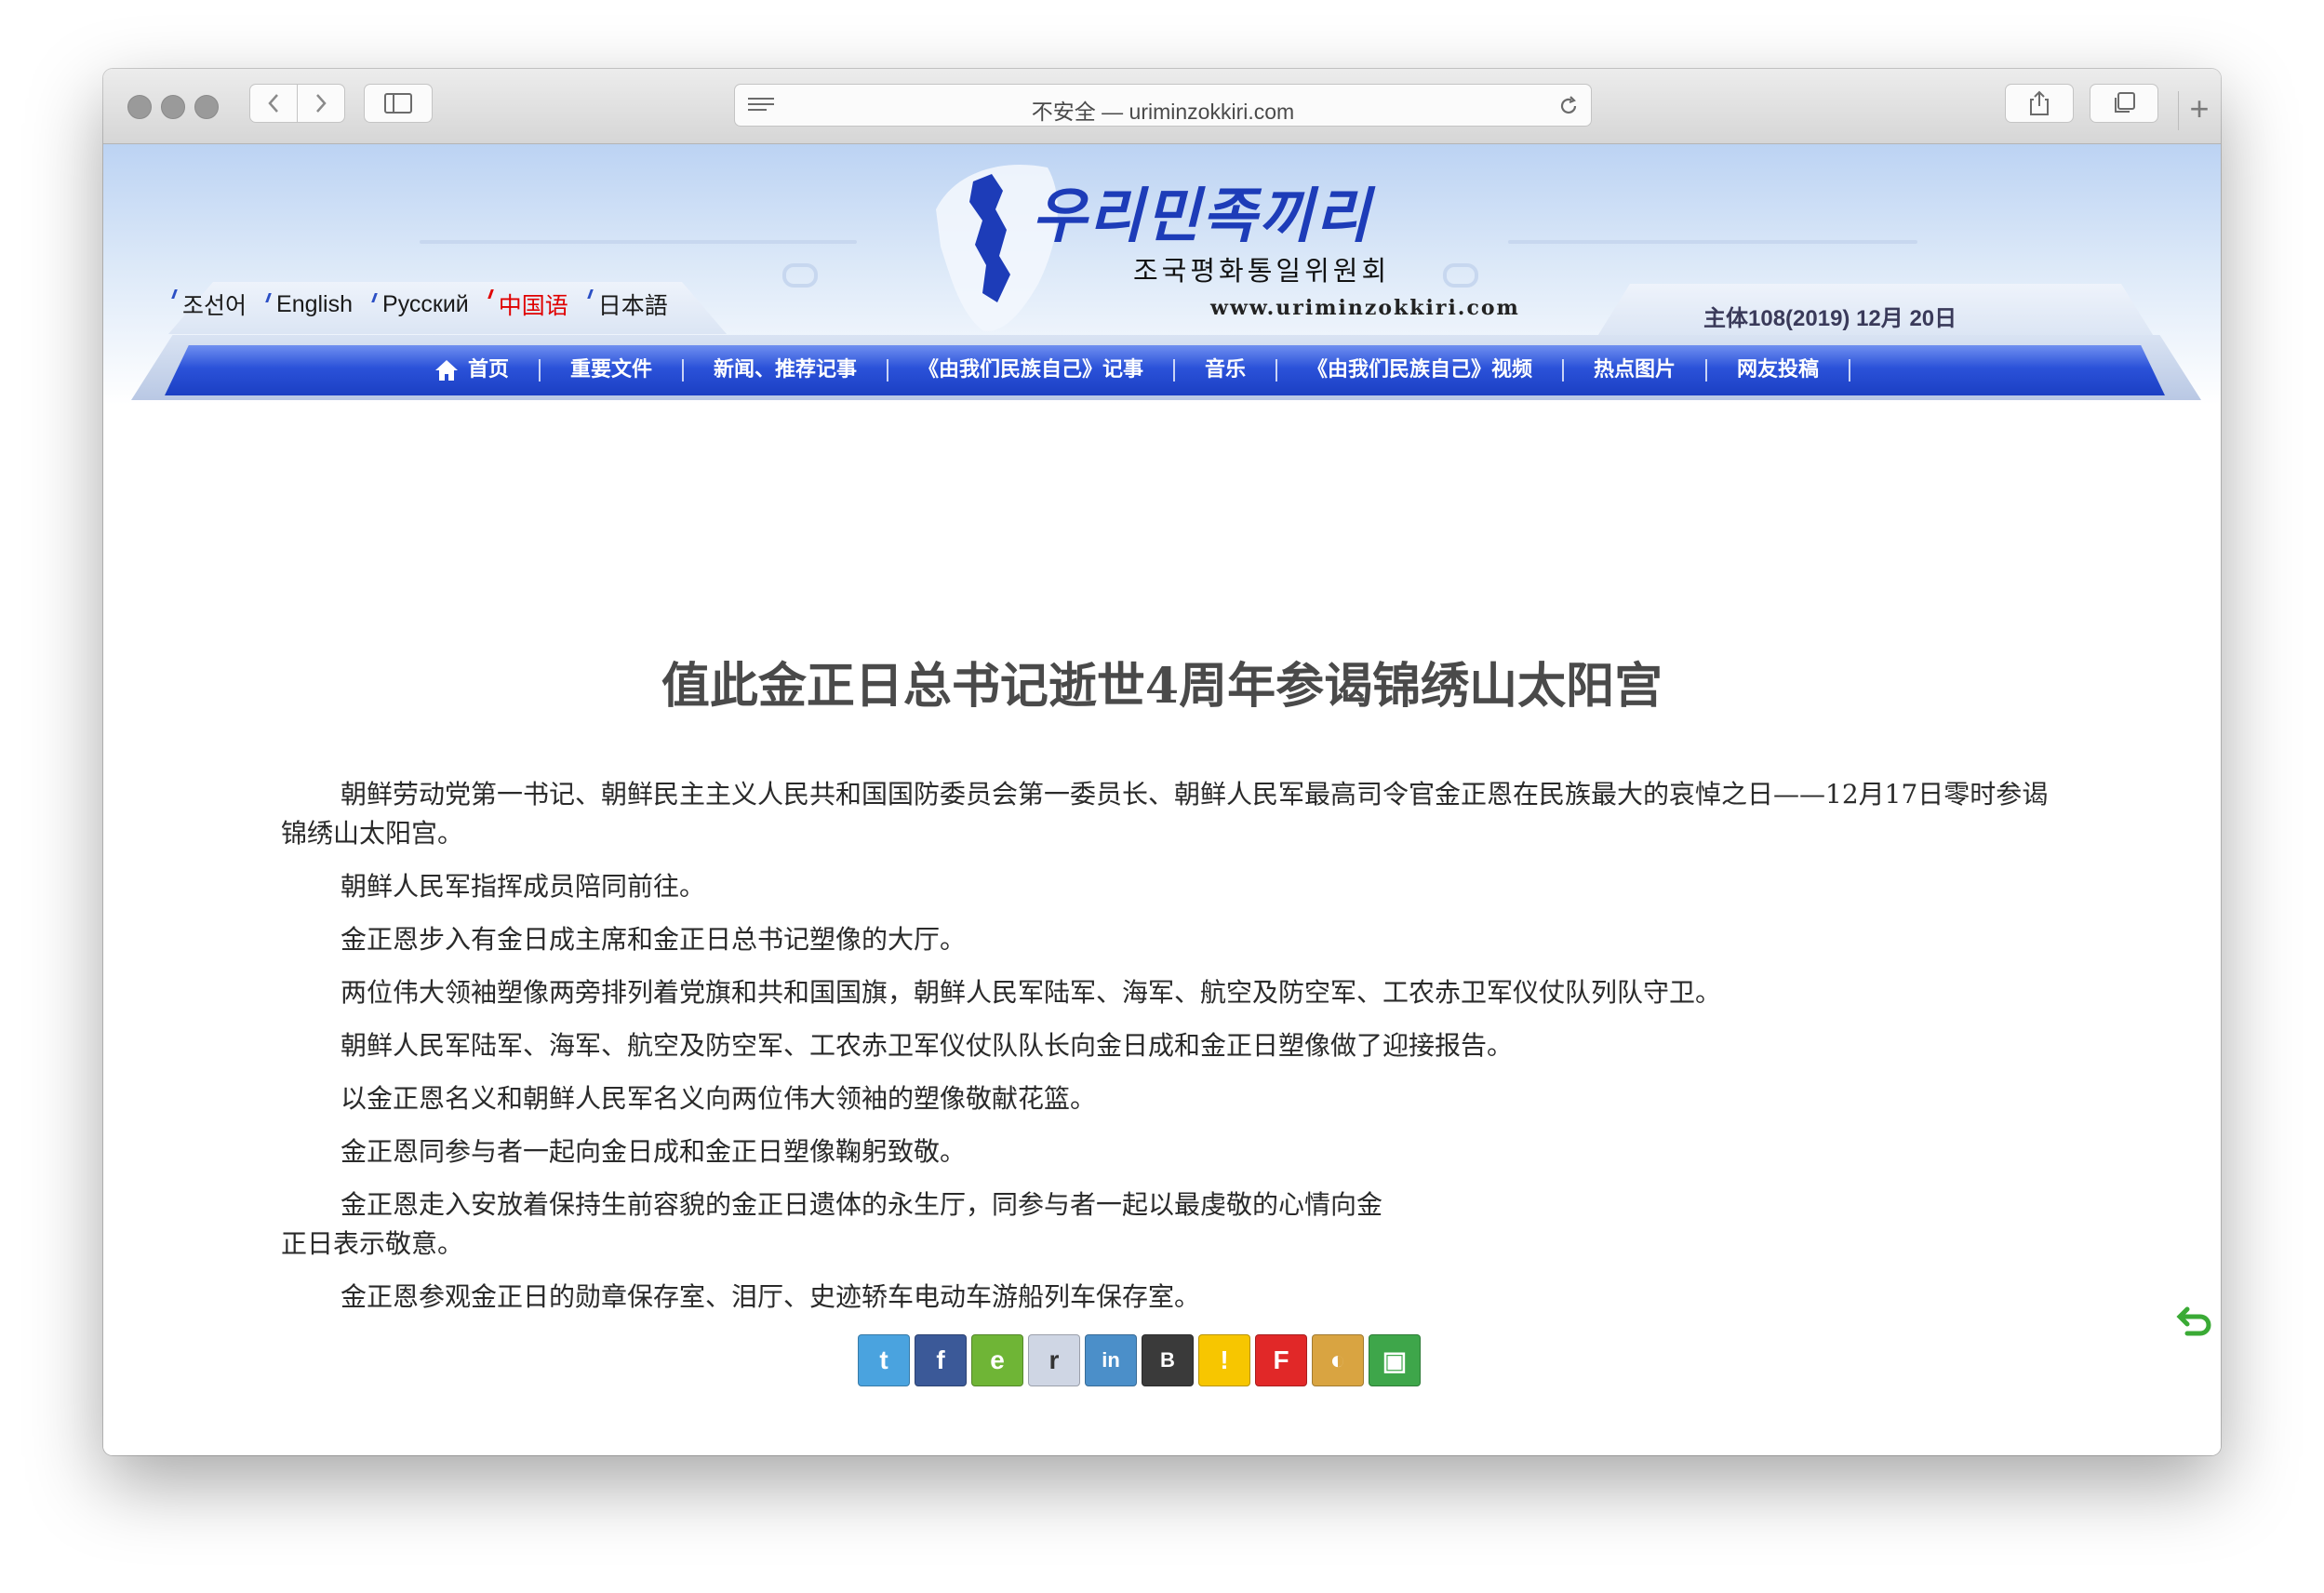 This screenshot has height=1593, width=2324. What do you see at coordinates (771, 1296) in the screenshot?
I see `article-paragraph: 金正恩参观金正日的勋章保存室、泪厅、史迹轿车电动车游船列车保存室。` at bounding box center [771, 1296].